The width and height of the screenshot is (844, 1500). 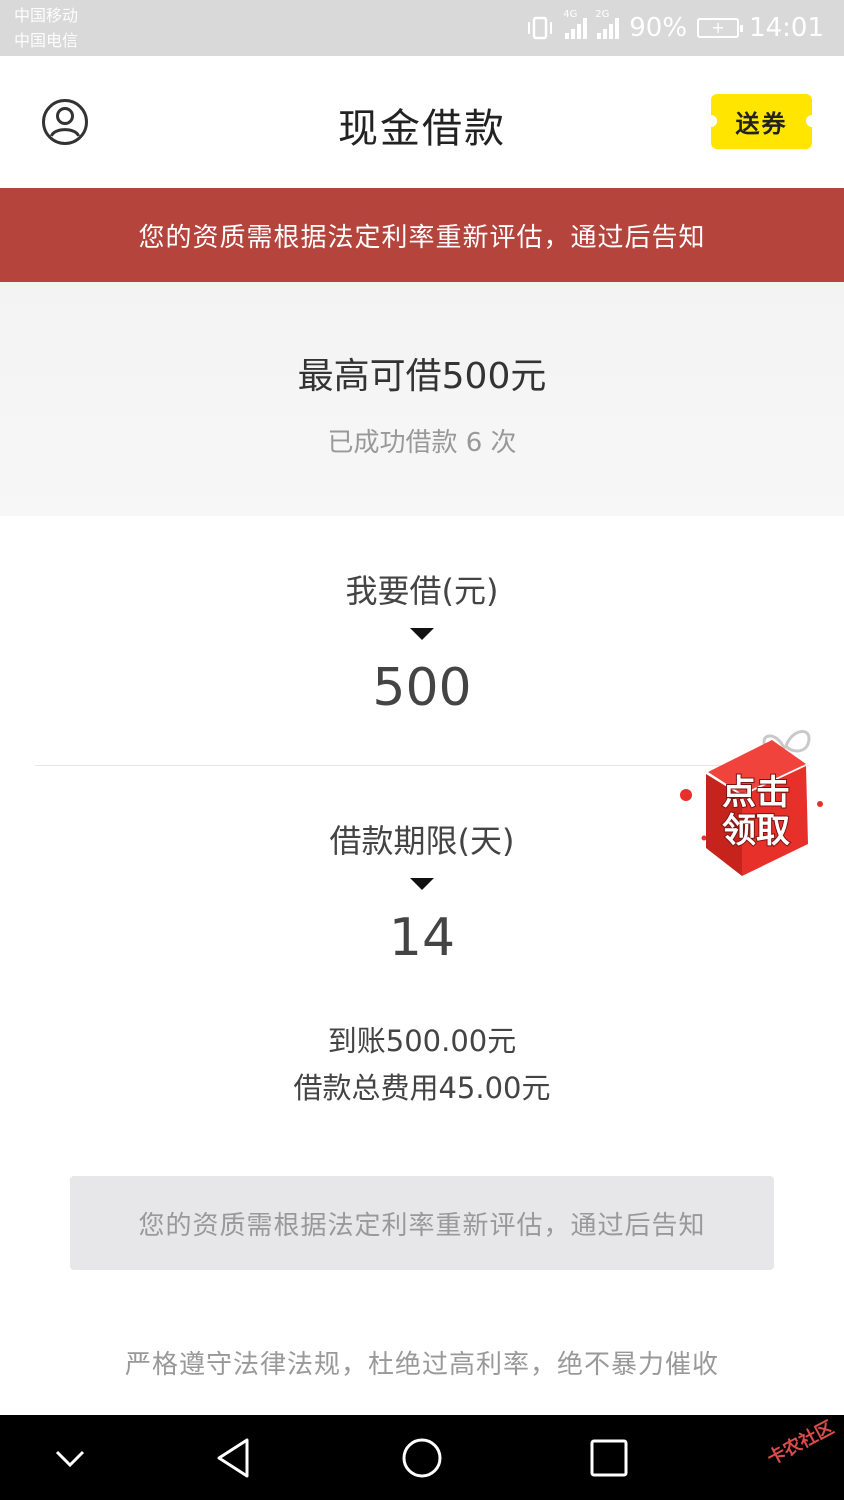 What do you see at coordinates (658, 28) in the screenshot?
I see `battery-percent: 90%` at bounding box center [658, 28].